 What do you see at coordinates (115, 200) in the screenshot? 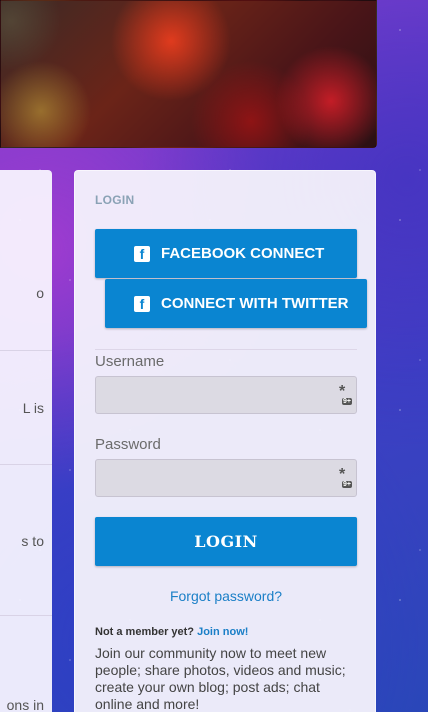
I see `login-title: LOGIN` at bounding box center [115, 200].